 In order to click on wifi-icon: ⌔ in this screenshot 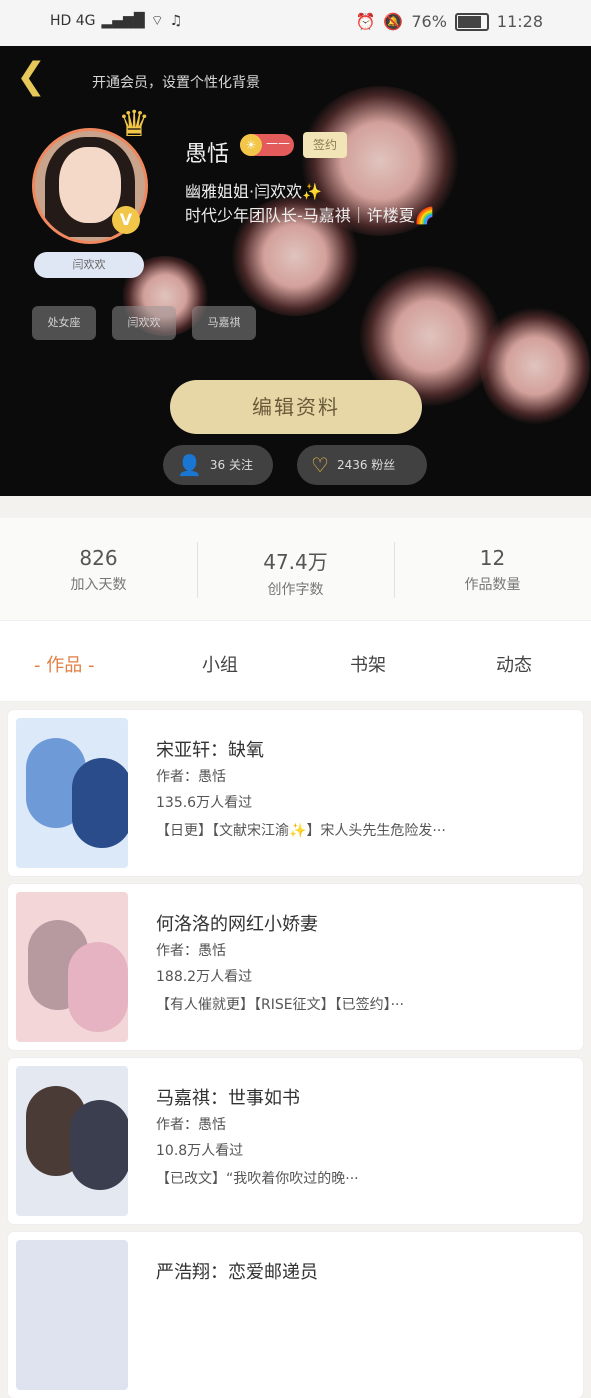, I will do `click(157, 21)`.